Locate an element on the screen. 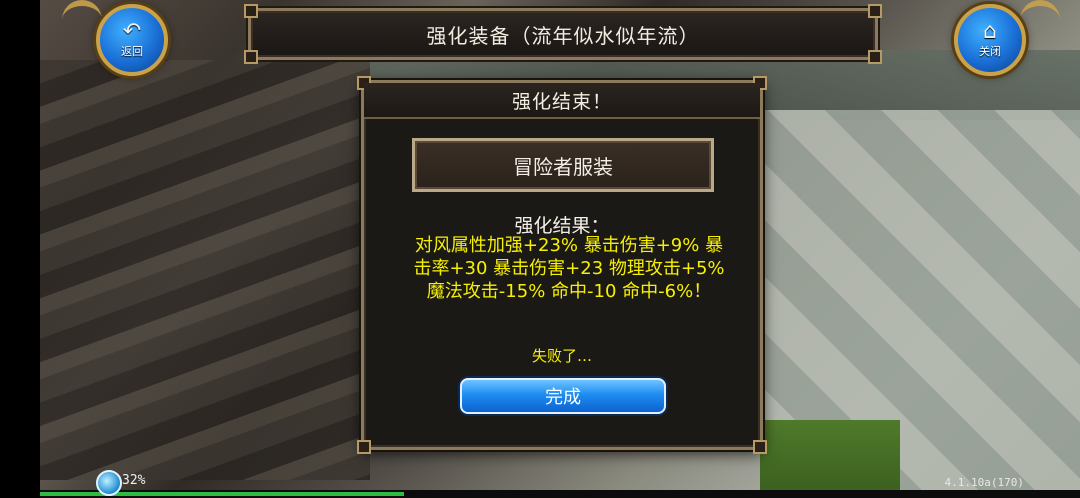 The image size is (1080, 498). result-line: 击率+30 暴击伤害+23 物理攻击+5% is located at coordinates (569, 268).